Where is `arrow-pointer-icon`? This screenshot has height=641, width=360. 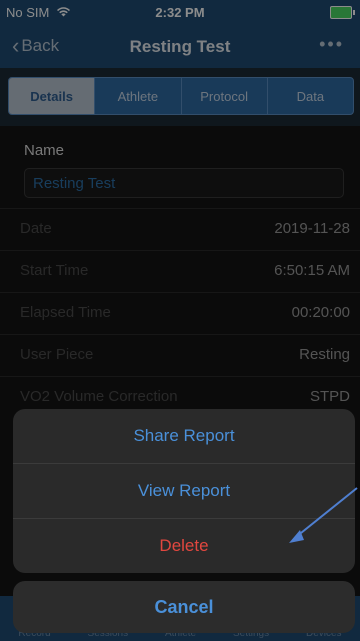 arrow-pointer-icon is located at coordinates (323, 515).